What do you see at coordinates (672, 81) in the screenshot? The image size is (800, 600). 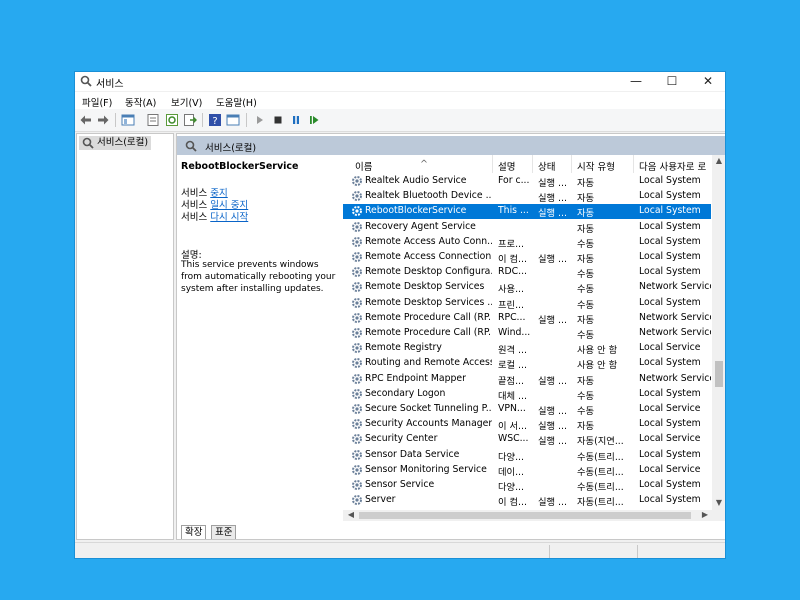 I see `maximize-button: ☐` at bounding box center [672, 81].